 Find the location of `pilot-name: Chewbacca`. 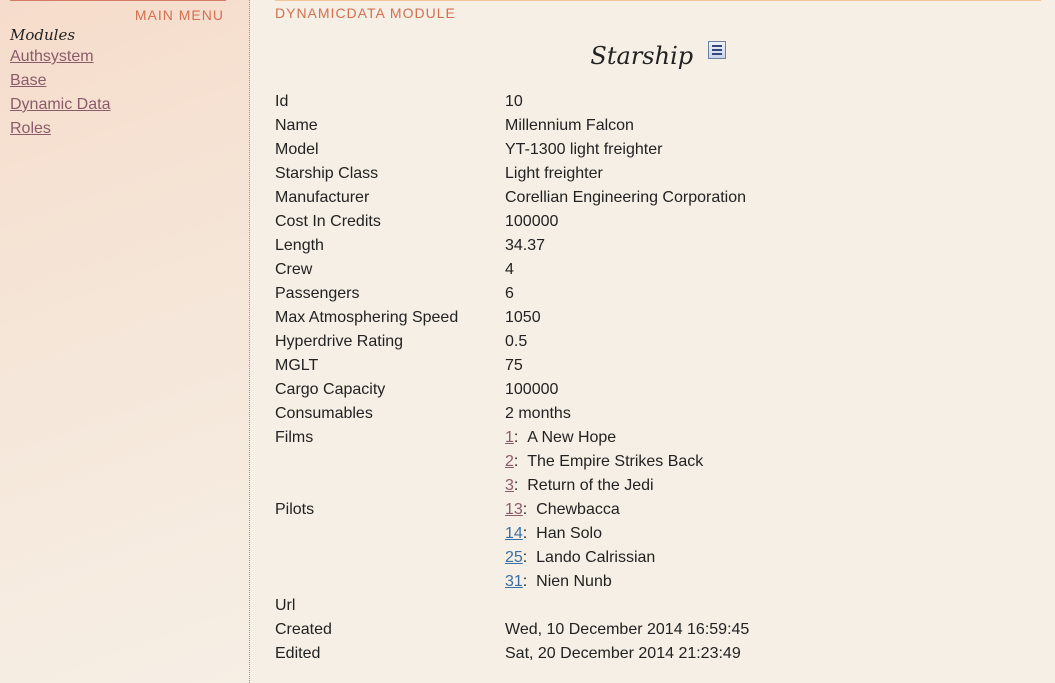

pilot-name: Chewbacca is located at coordinates (578, 509).